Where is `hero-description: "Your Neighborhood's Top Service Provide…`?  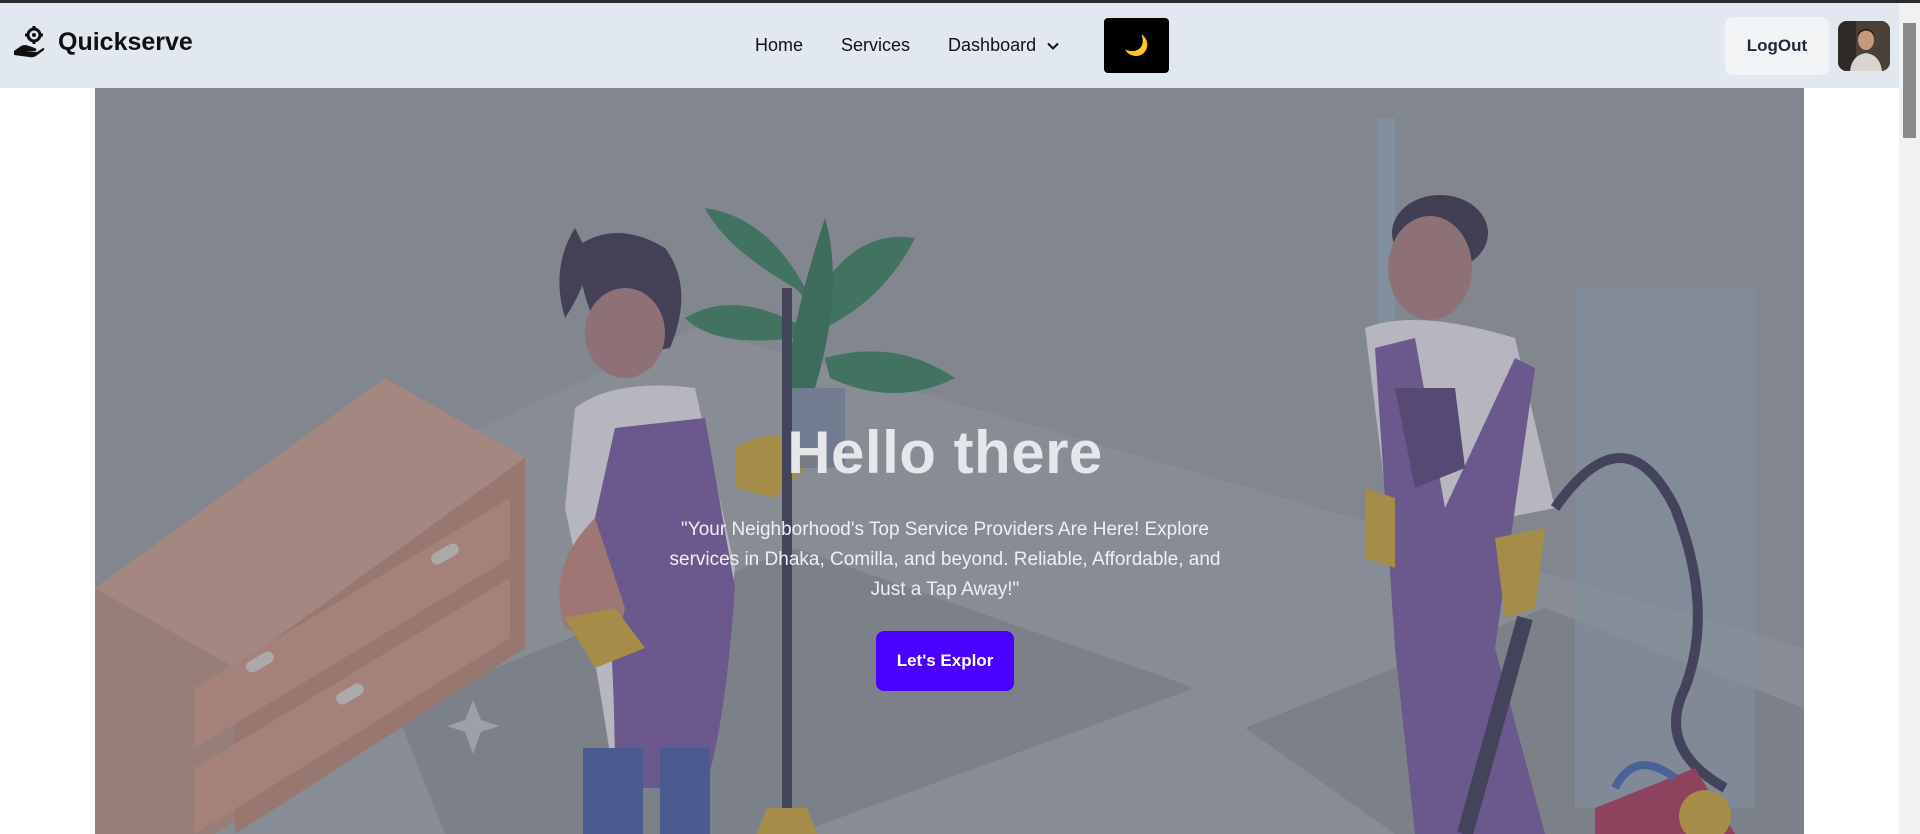 hero-description: "Your Neighborhood's Top Service Provide… is located at coordinates (945, 559).